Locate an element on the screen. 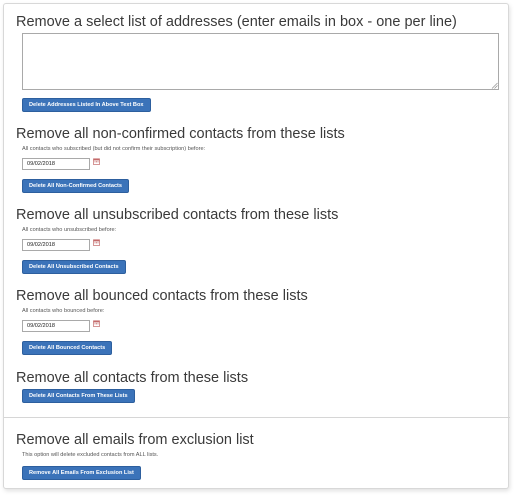 The height and width of the screenshot is (496, 514). section-divider is located at coordinates (257, 417).